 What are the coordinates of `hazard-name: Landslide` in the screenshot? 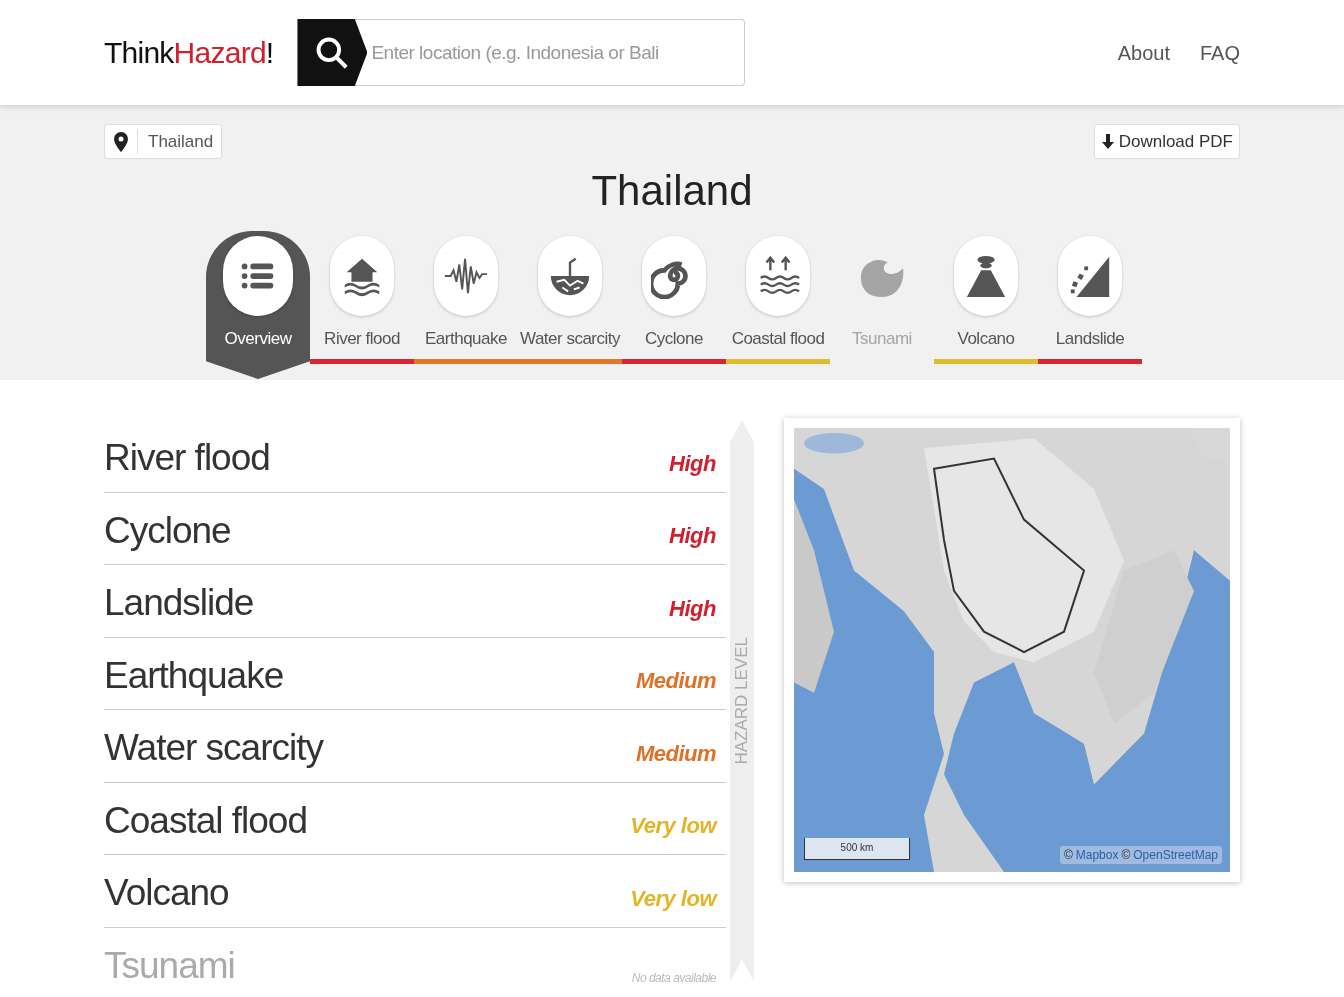 It's located at (179, 603).